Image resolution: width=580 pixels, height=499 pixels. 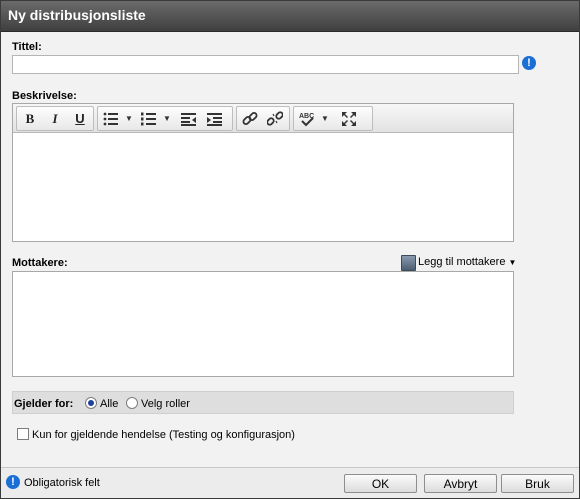 I want to click on radio-select-roles, so click(x=132, y=403).